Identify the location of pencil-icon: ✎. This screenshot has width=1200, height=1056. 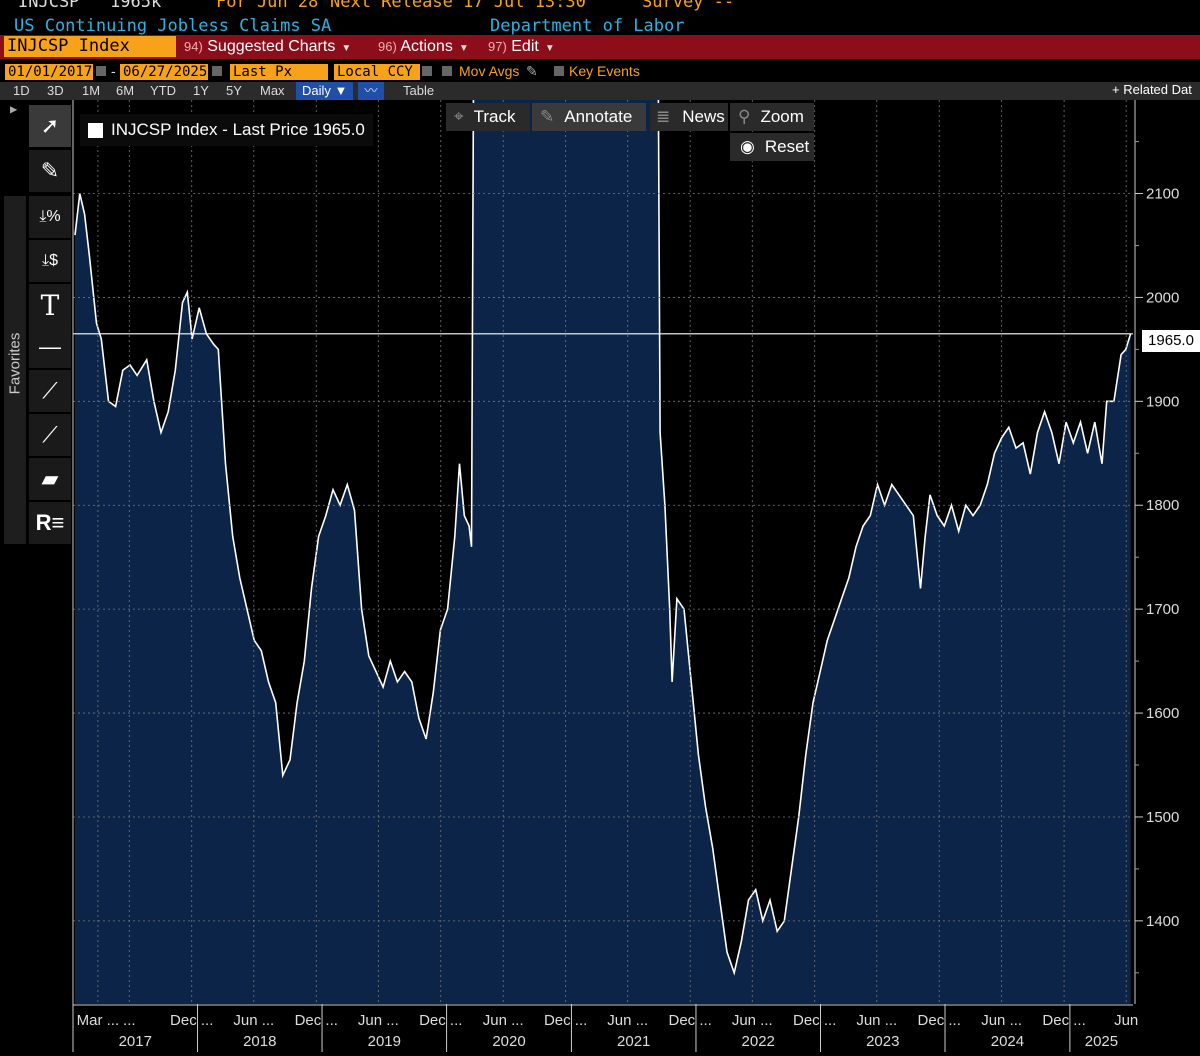
(547, 116).